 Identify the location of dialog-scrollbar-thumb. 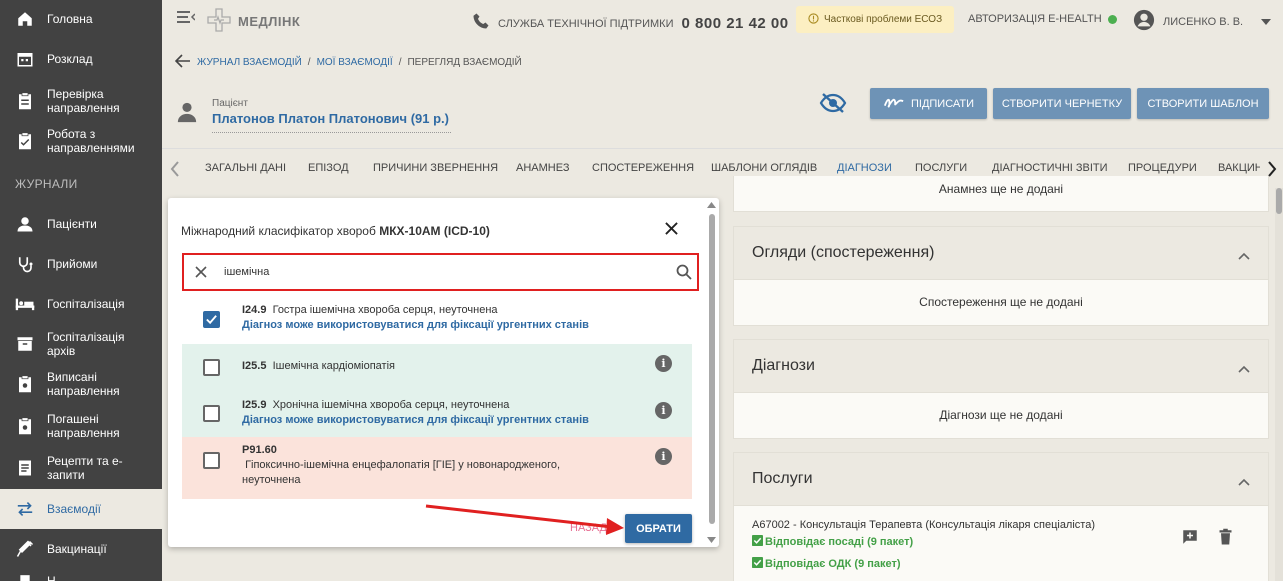
(712, 369).